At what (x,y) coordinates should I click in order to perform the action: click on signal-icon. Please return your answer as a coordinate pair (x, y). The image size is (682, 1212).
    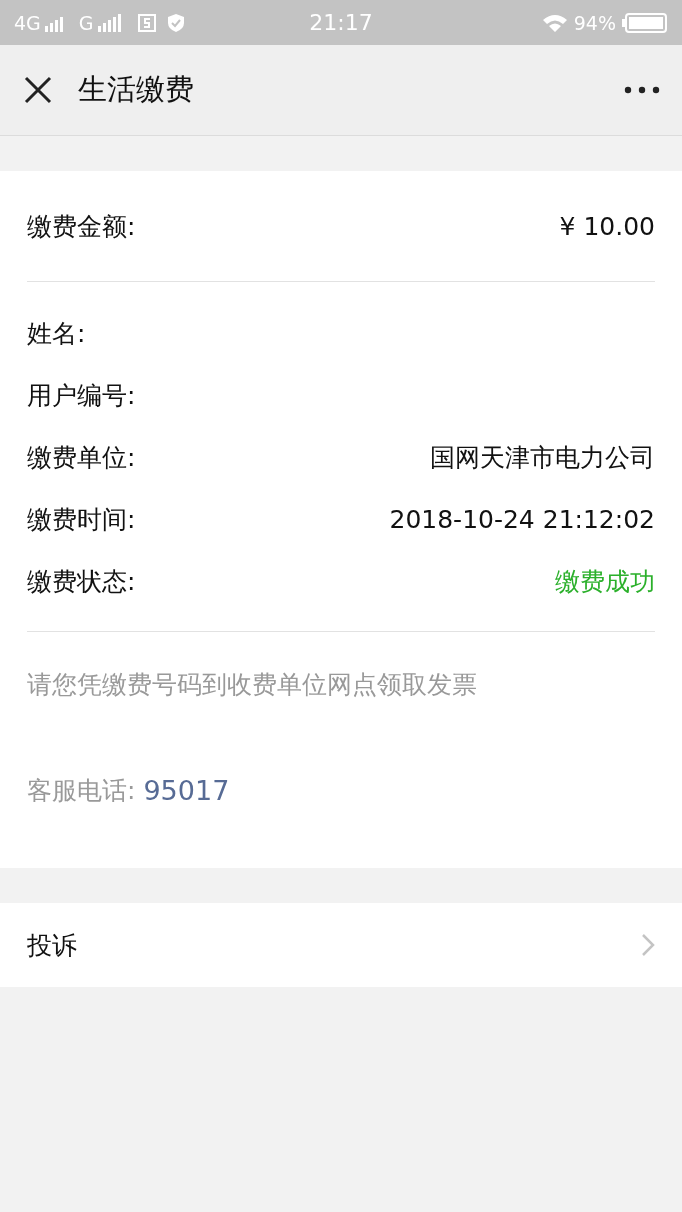
    Looking at the image, I should click on (110, 22).